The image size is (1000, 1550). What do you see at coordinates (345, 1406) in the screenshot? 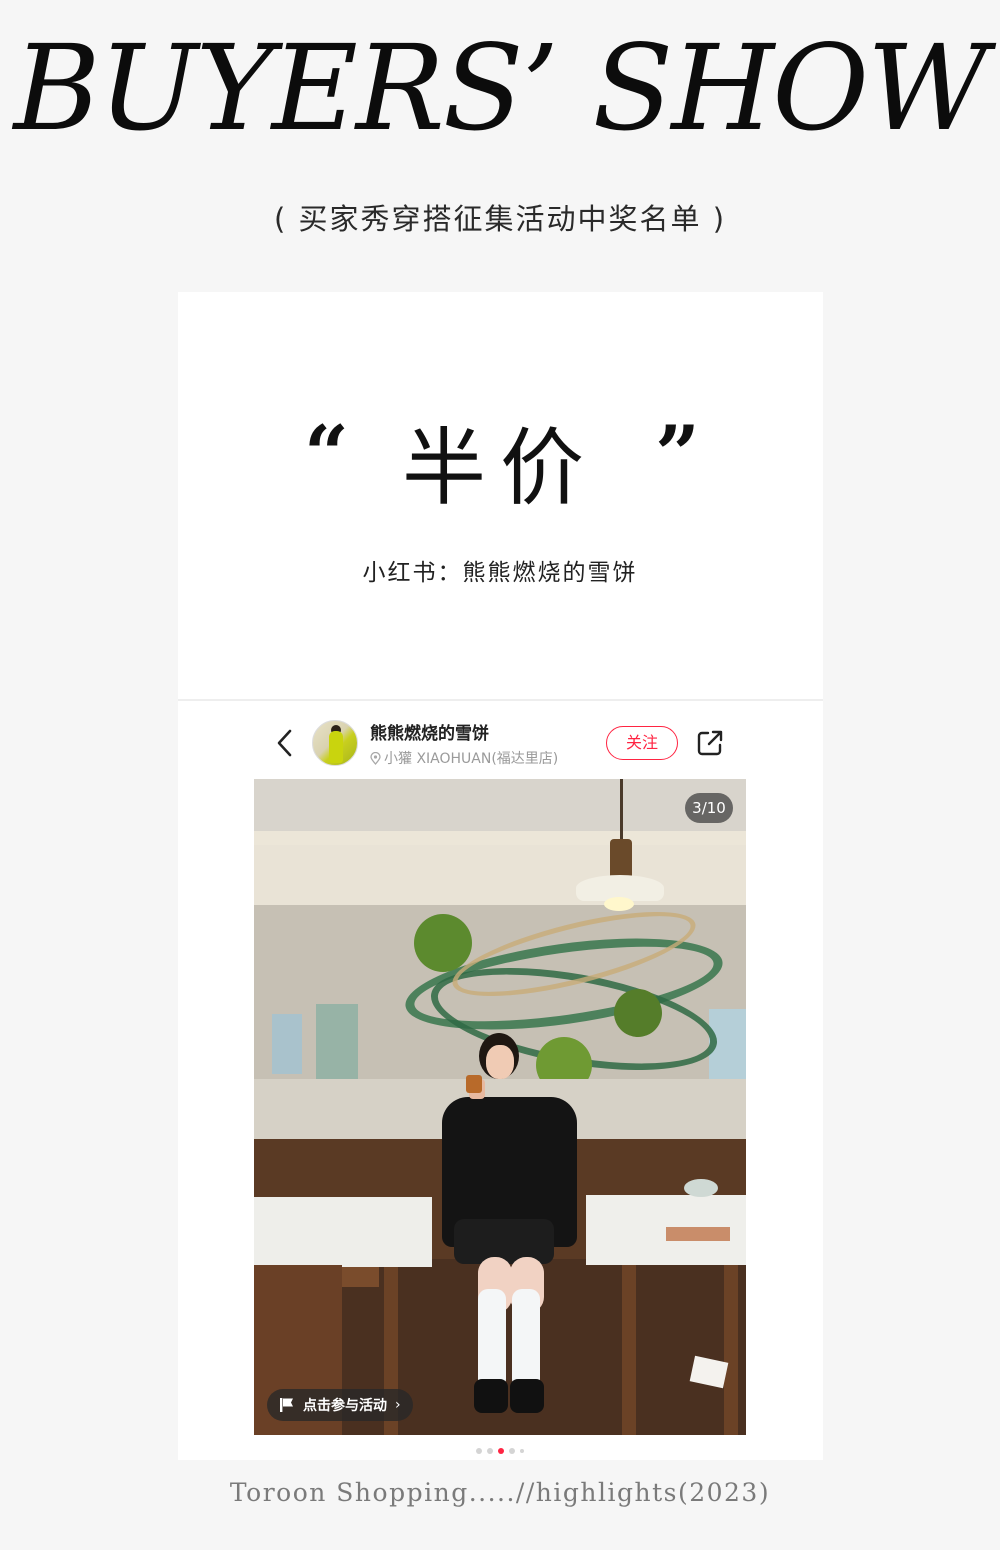
I see `join-activity-label: 点击参与活动` at bounding box center [345, 1406].